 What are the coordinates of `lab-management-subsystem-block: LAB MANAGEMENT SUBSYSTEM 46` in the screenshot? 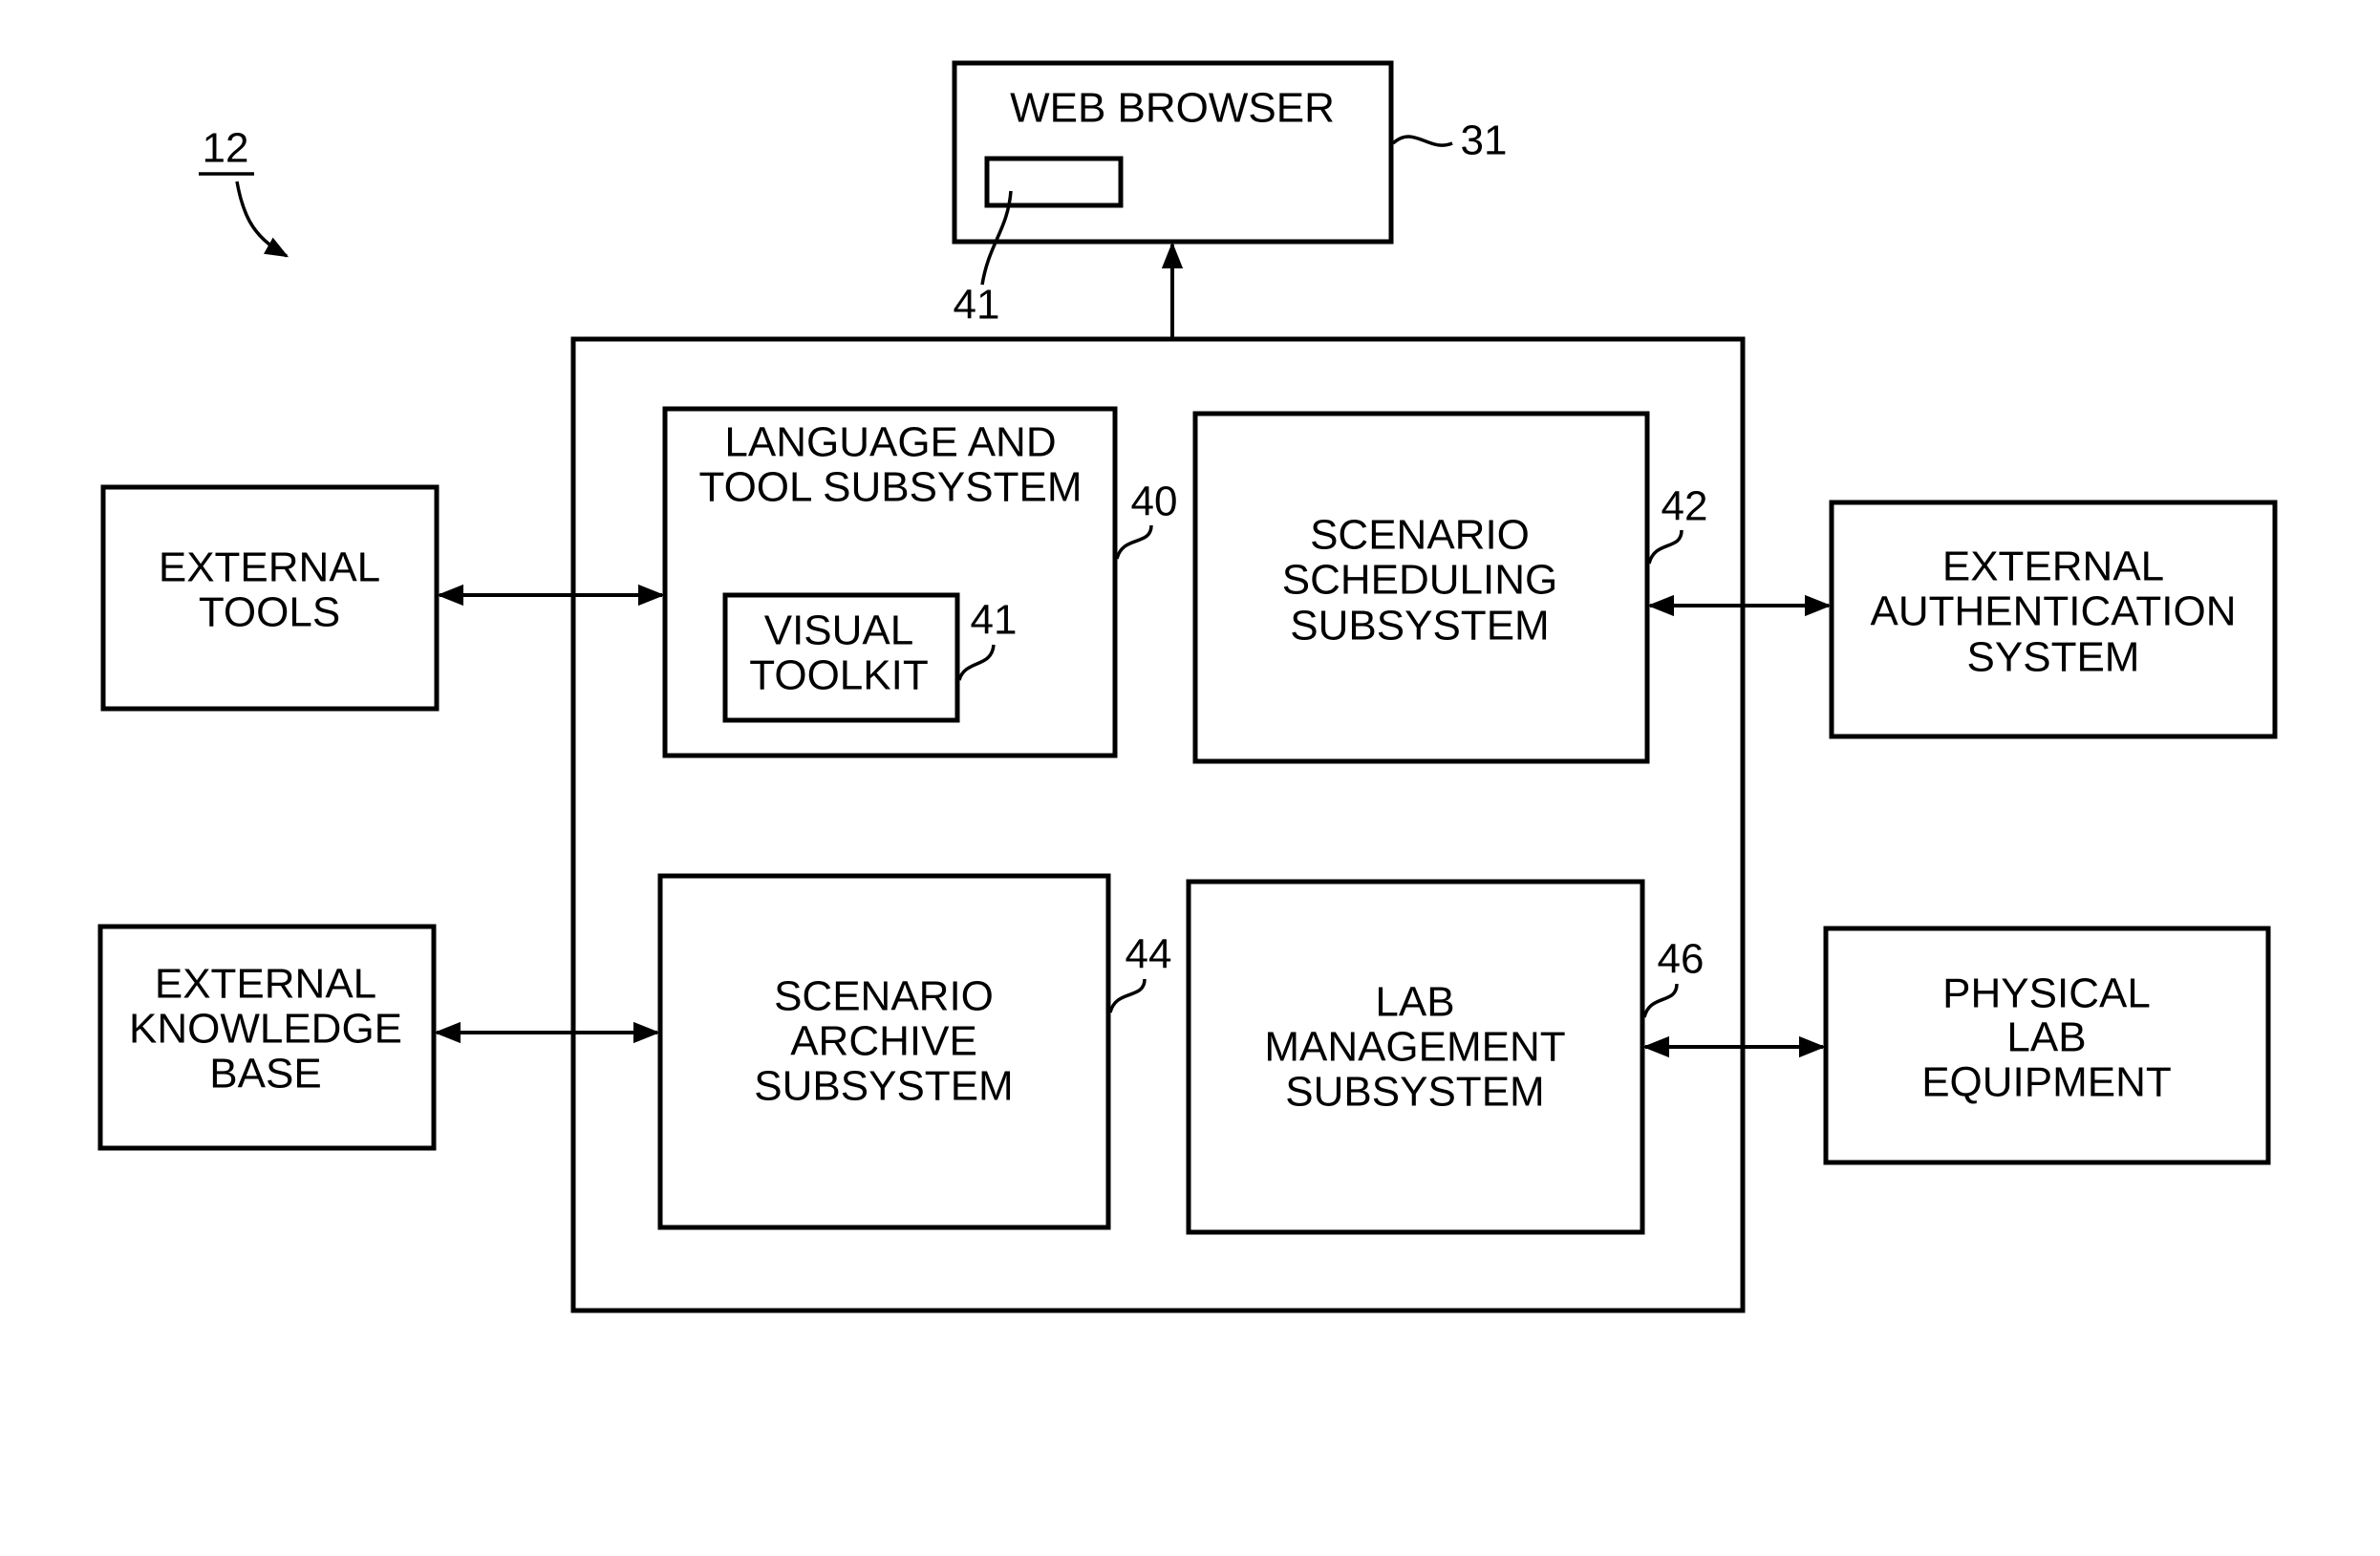 It's located at (1446, 1057).